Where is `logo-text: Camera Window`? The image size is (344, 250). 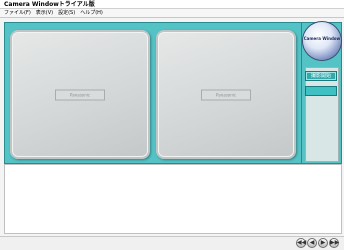
logo-text: Camera Window is located at coordinates (322, 38).